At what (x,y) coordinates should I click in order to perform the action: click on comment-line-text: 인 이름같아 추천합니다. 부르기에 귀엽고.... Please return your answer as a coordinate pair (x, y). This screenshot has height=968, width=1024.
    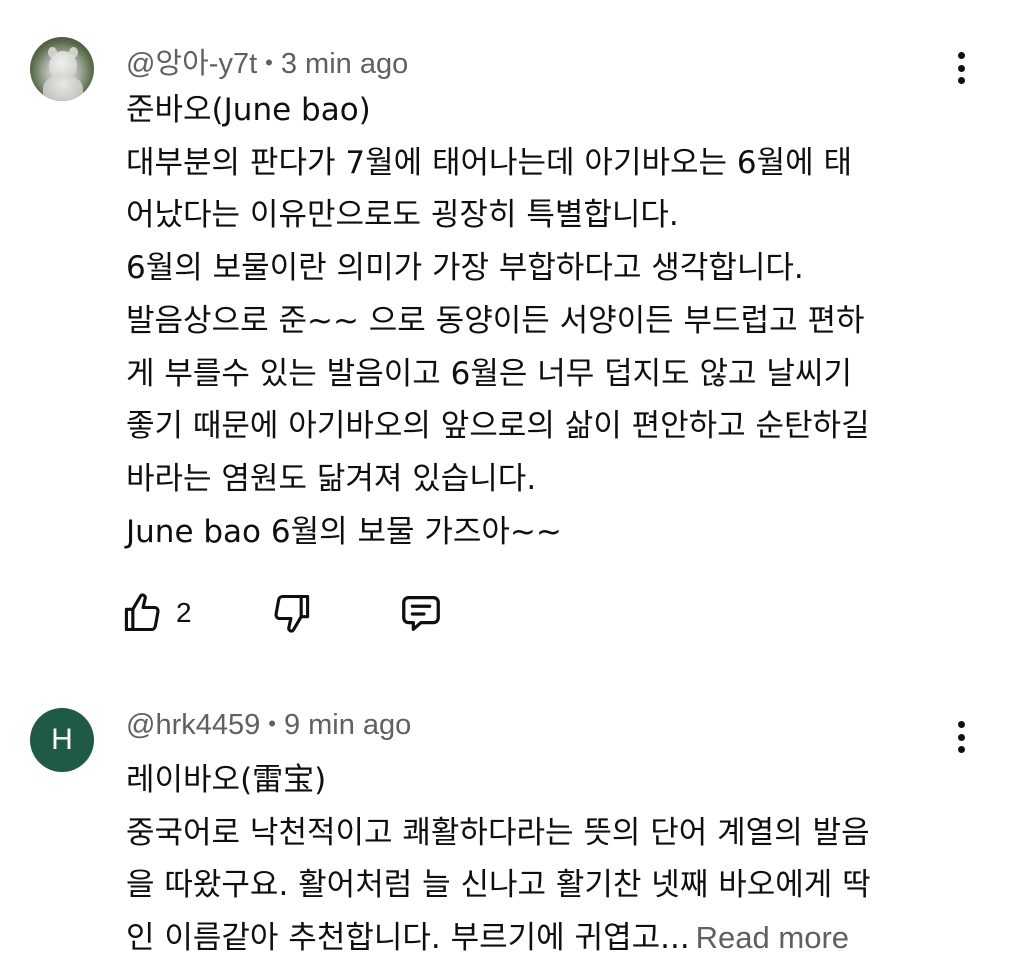
    Looking at the image, I should click on (408, 938).